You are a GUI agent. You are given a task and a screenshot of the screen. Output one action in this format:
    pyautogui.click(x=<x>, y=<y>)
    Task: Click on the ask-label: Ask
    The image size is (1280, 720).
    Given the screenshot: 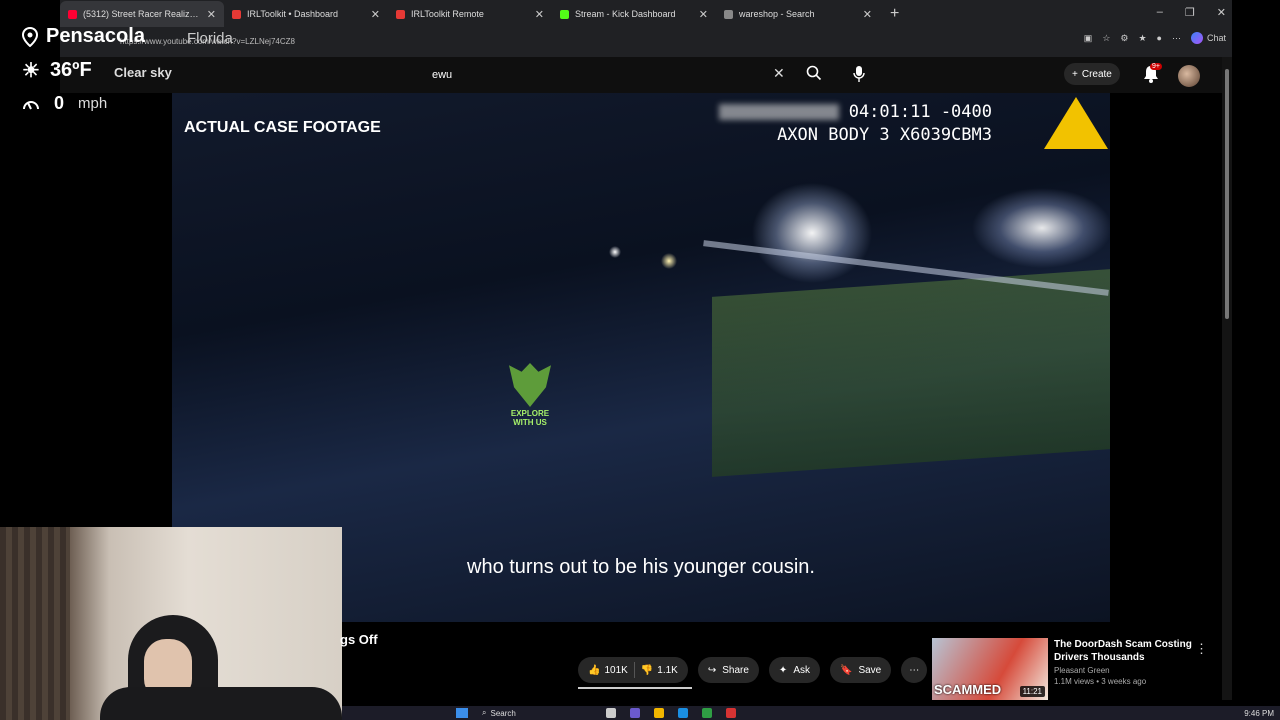 What is the action you would take?
    pyautogui.click(x=801, y=670)
    